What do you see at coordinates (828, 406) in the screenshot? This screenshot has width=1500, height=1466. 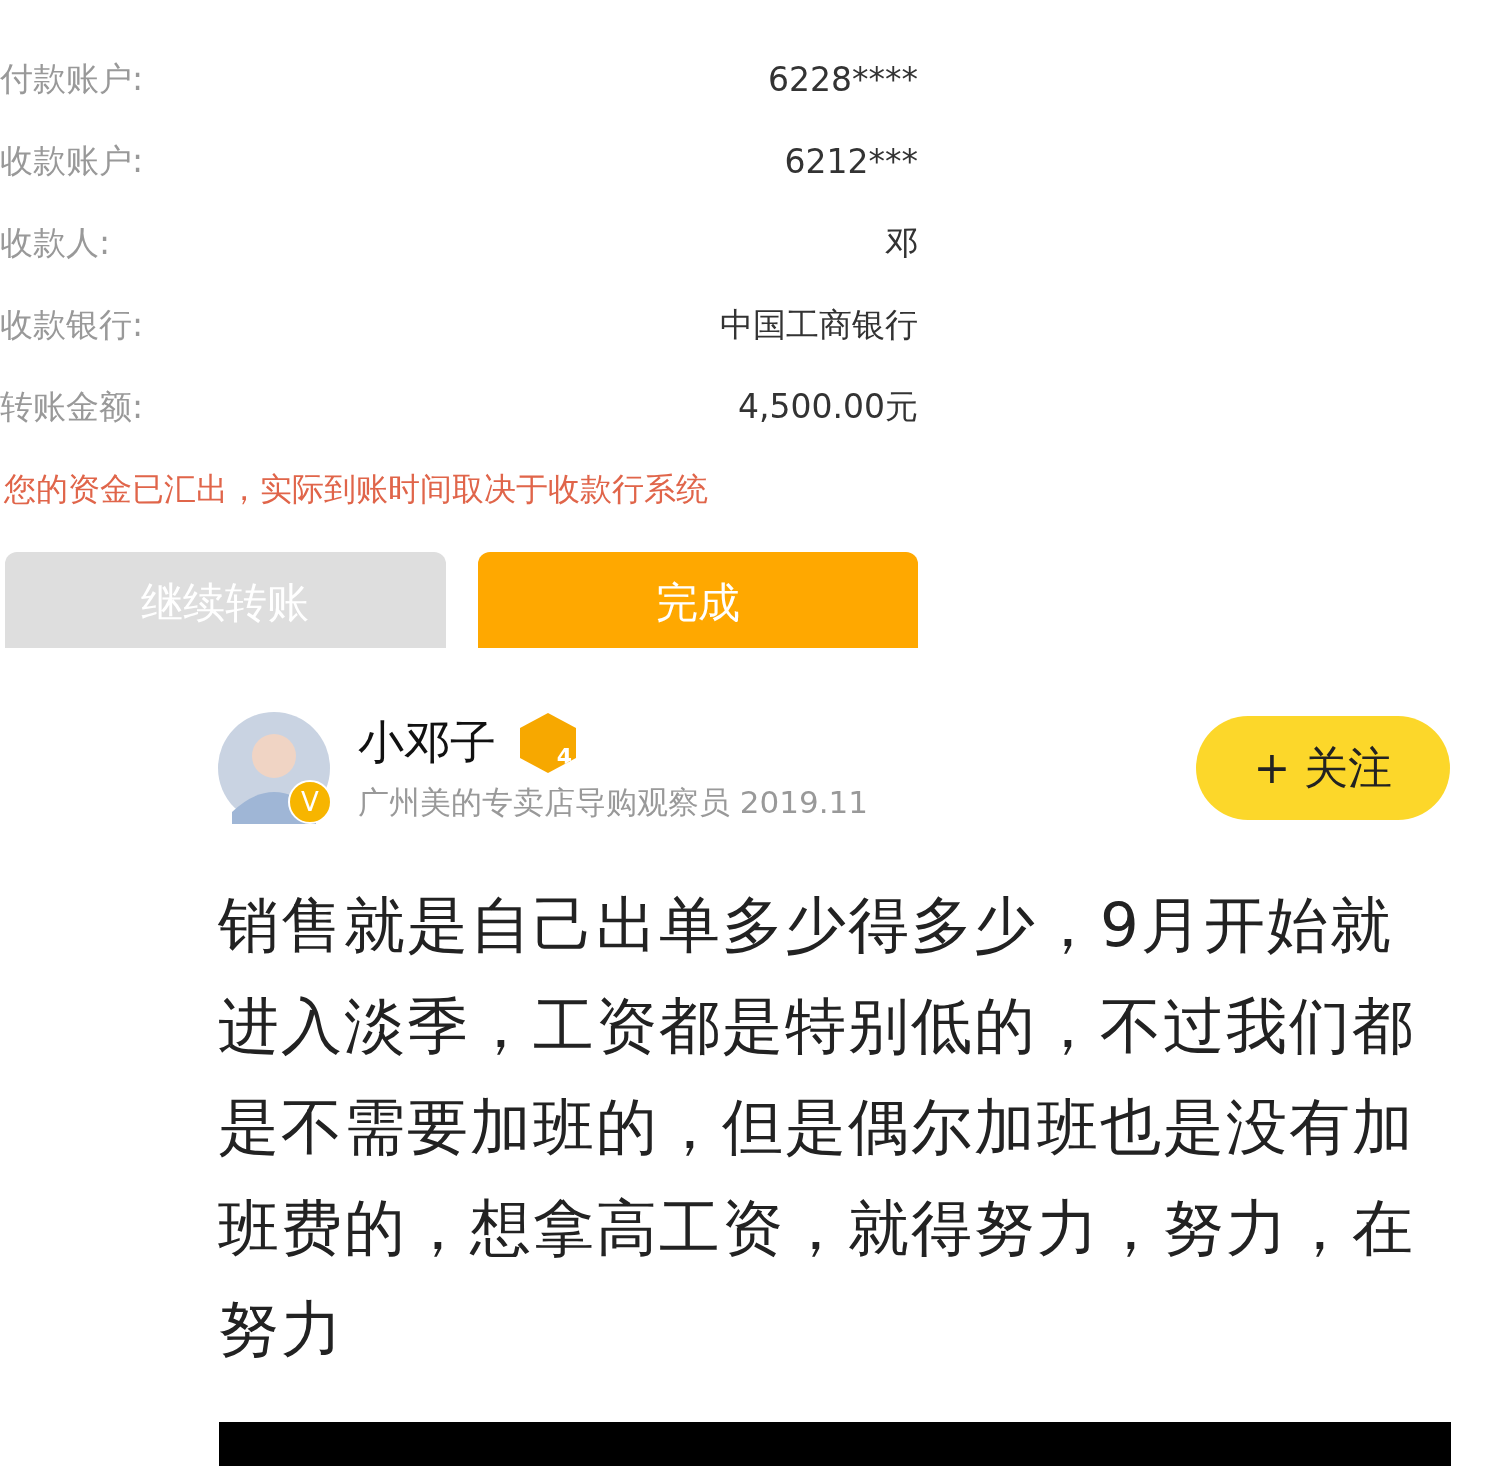 I see `field-value: 4,500.00元` at bounding box center [828, 406].